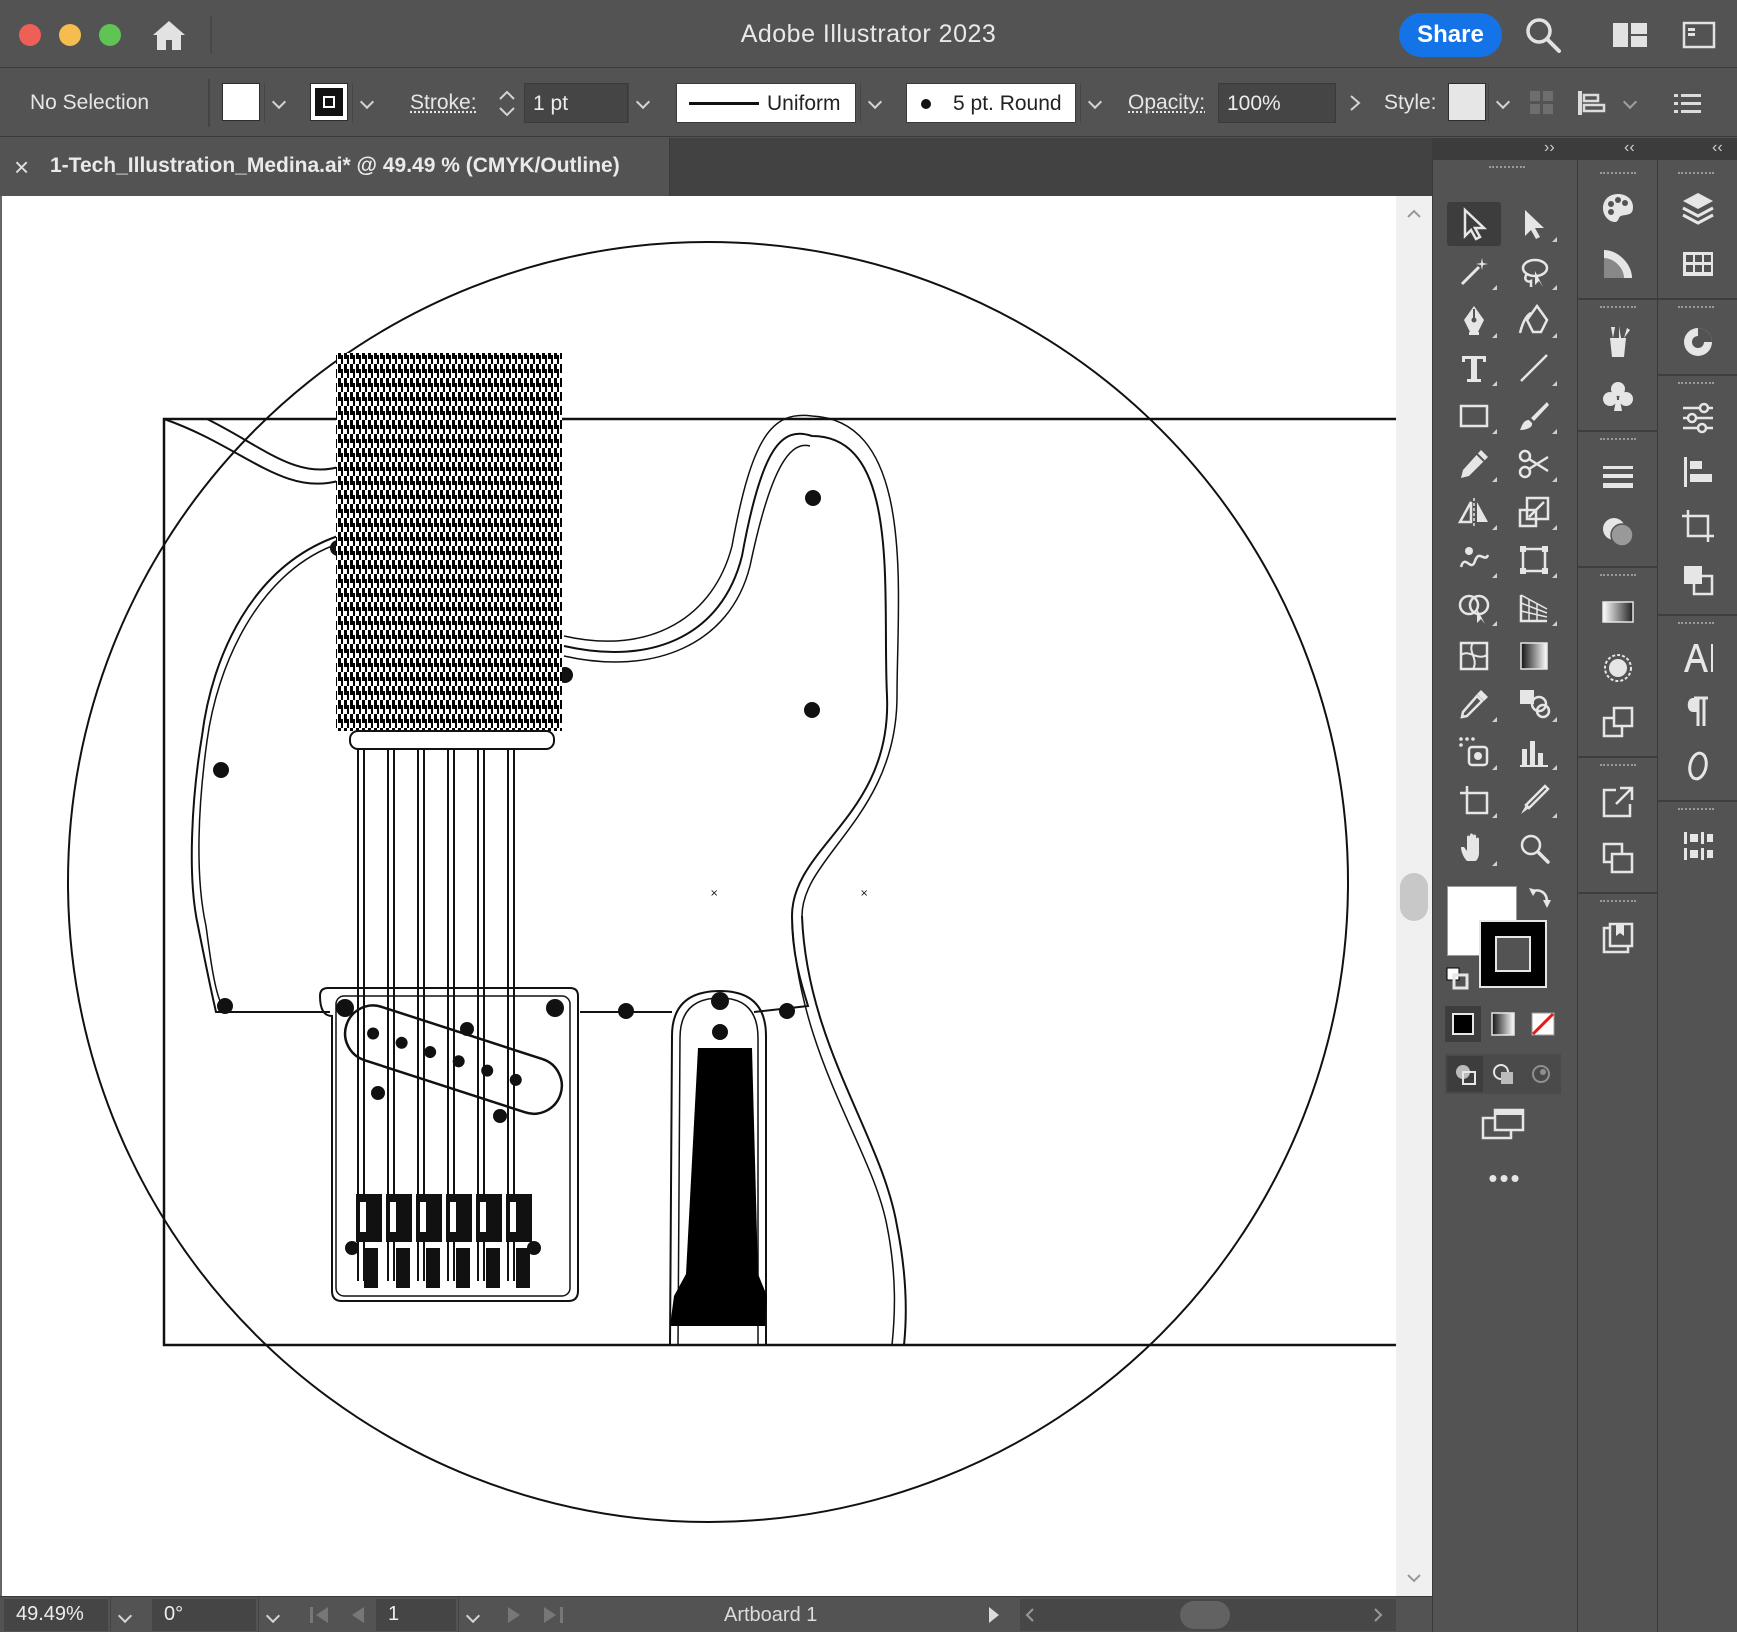 This screenshot has width=1737, height=1632. I want to click on dock1-grip, so click(1618, 174).